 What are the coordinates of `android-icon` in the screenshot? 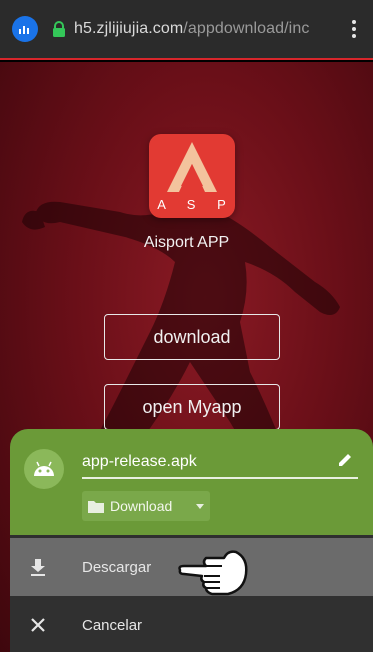 It's located at (44, 469).